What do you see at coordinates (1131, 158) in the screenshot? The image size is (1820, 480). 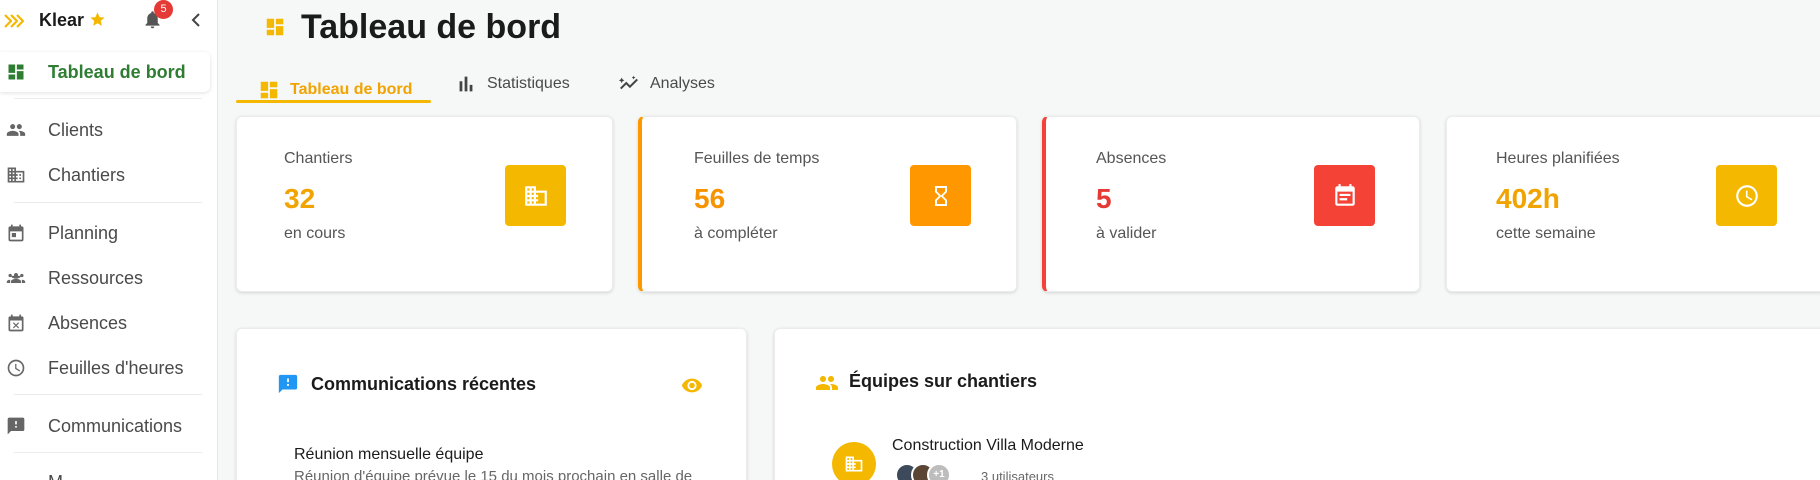 I see `stat-label: Absences` at bounding box center [1131, 158].